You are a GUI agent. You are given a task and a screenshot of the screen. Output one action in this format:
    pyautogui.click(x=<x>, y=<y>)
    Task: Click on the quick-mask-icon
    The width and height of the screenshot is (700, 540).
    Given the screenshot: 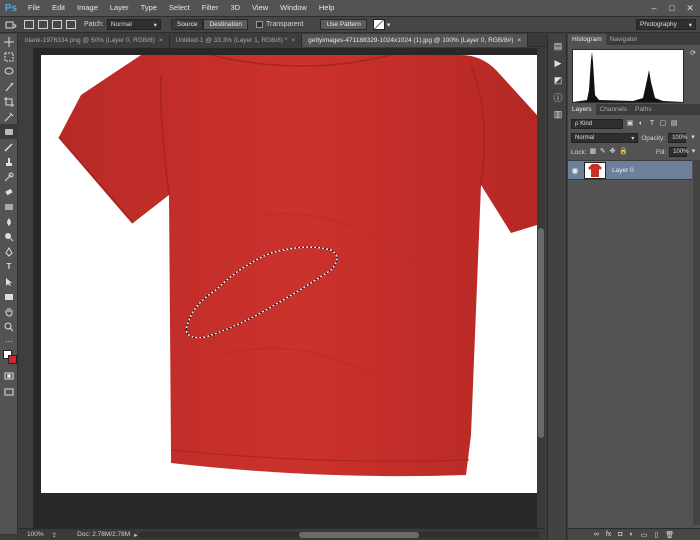 What is the action you would take?
    pyautogui.click(x=9, y=375)
    